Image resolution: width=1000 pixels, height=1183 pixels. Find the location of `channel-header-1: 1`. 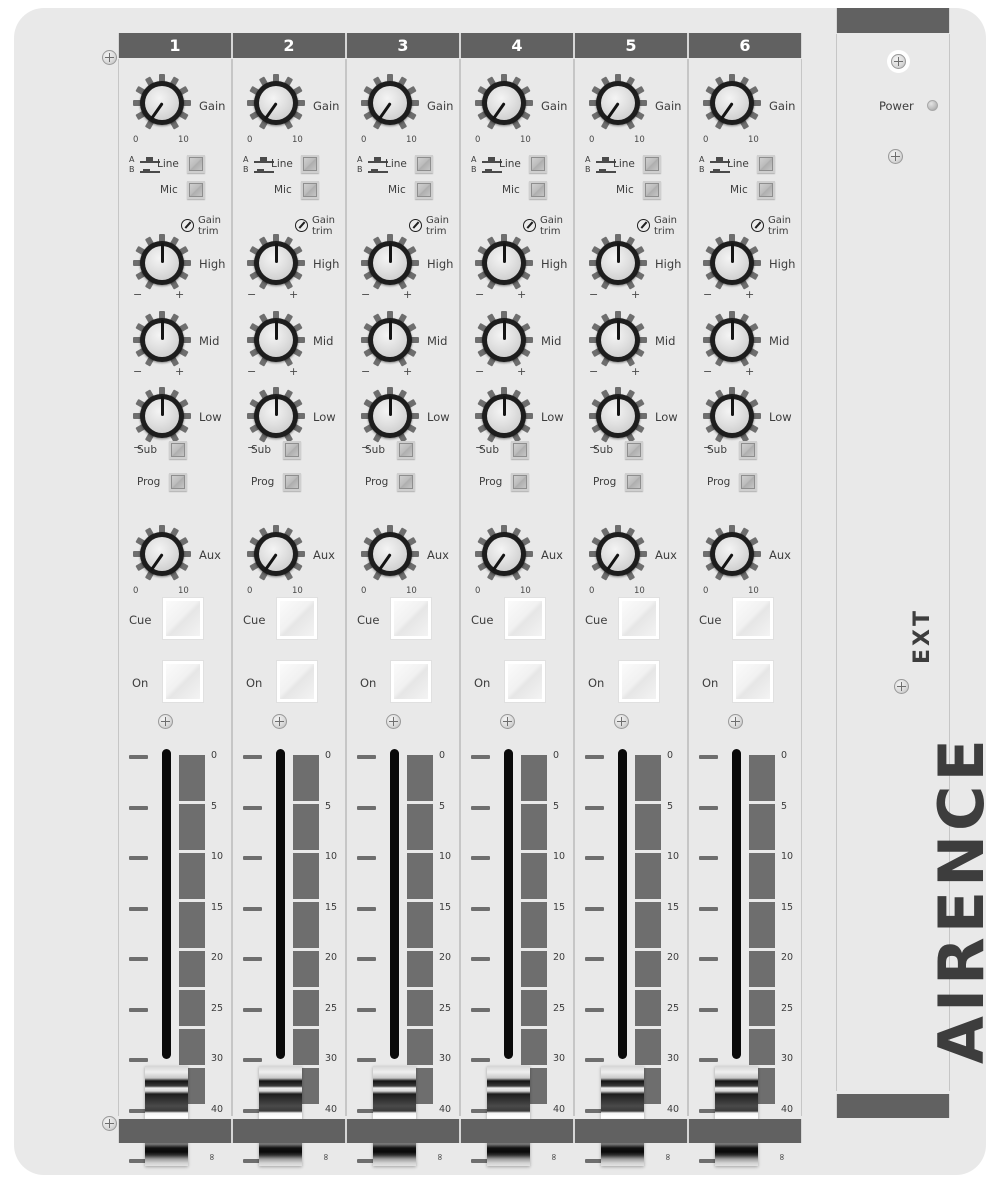

channel-header-1: 1 is located at coordinates (175, 45).